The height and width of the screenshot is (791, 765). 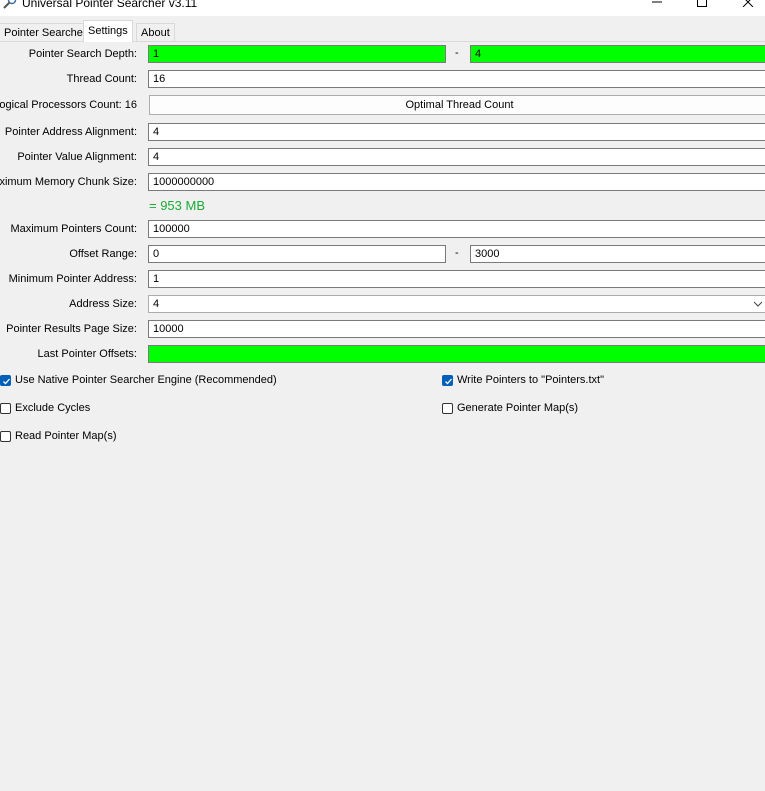 I want to click on exclude-cycles-checkbox: Exclude Cycles, so click(x=45, y=408).